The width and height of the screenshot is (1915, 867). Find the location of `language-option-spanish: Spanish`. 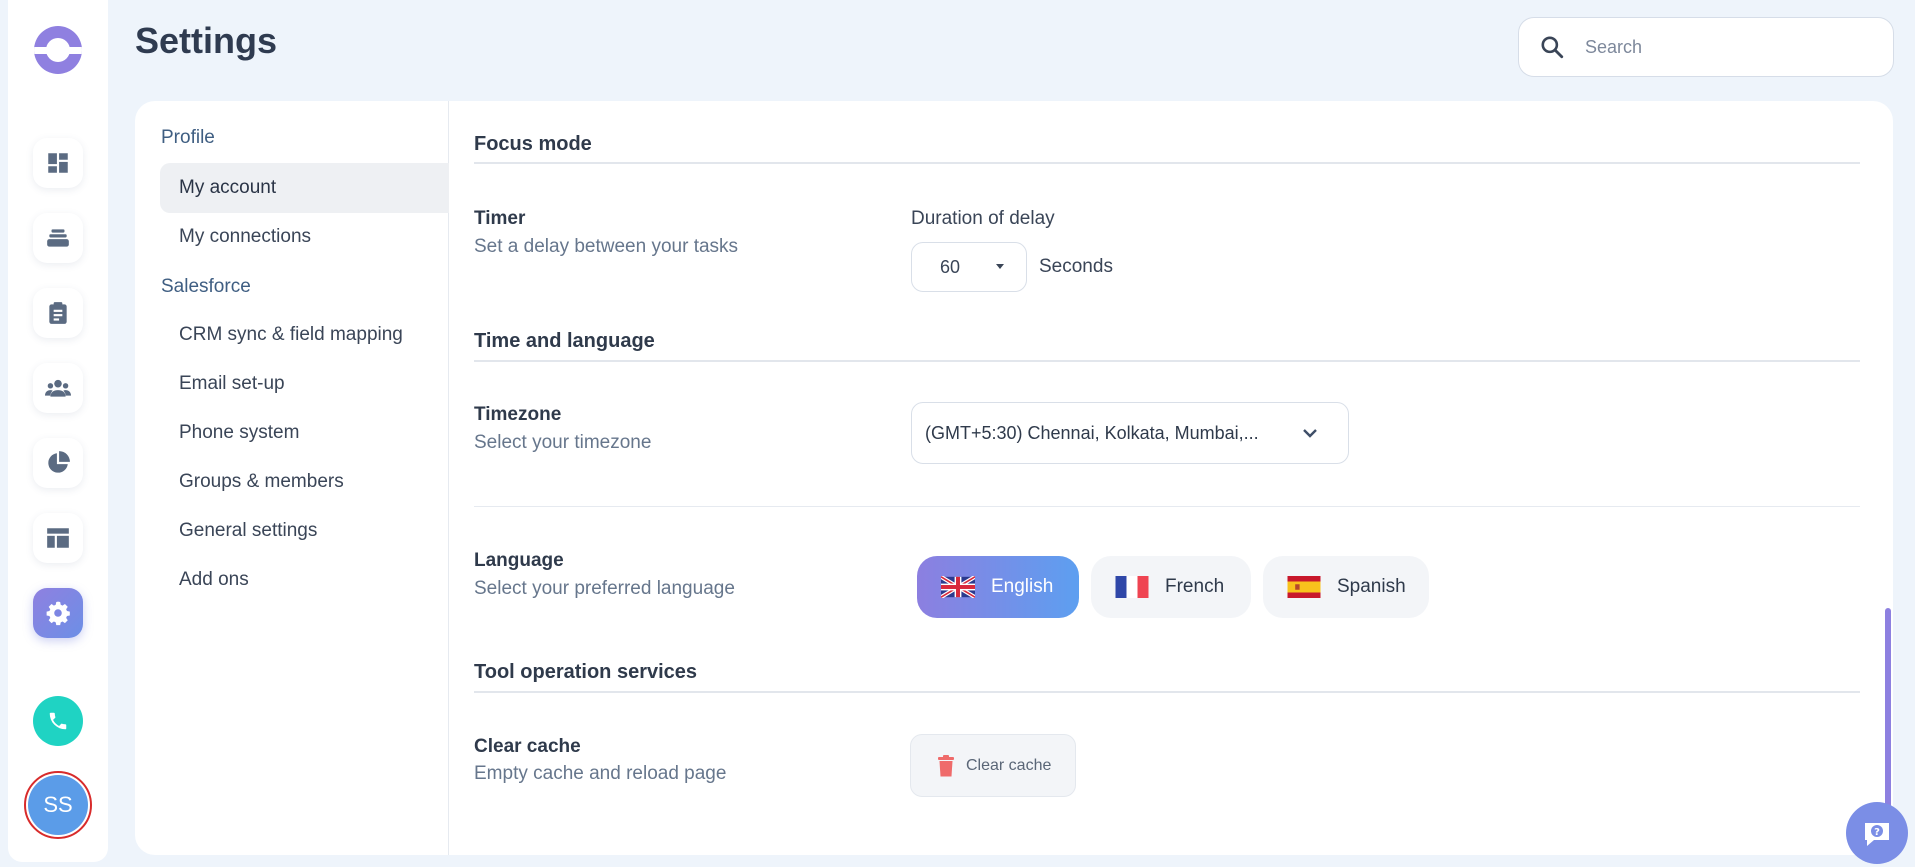

language-option-spanish: Spanish is located at coordinates (1346, 587).